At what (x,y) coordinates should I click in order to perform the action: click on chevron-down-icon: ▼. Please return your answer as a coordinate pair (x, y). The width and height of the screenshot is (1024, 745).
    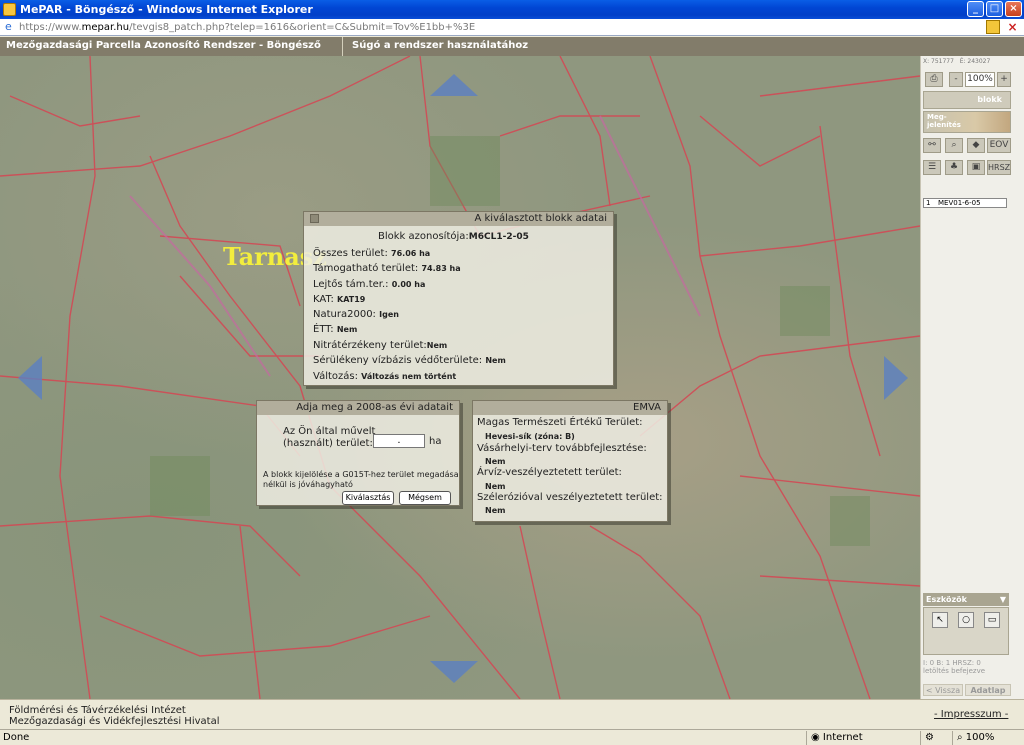
    Looking at the image, I should click on (1003, 599).